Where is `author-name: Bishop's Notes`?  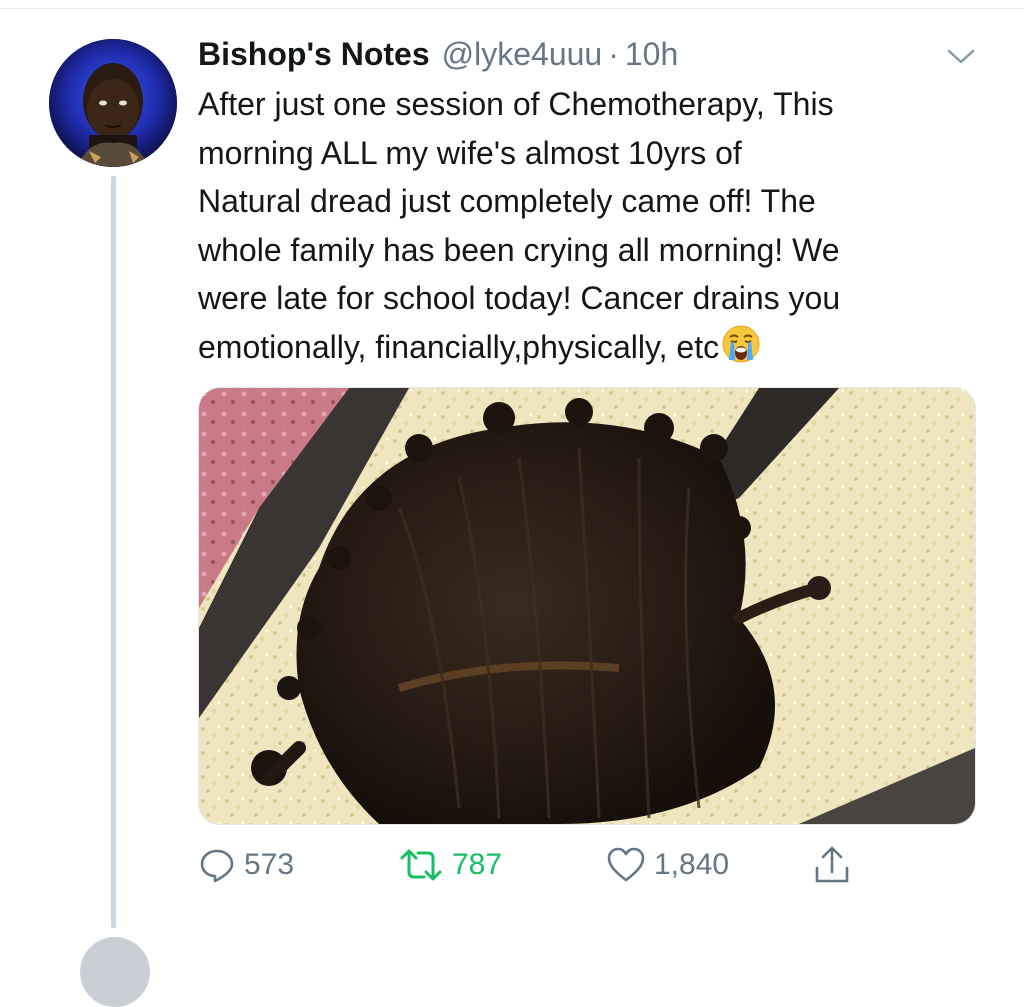
author-name: Bishop's Notes is located at coordinates (314, 54).